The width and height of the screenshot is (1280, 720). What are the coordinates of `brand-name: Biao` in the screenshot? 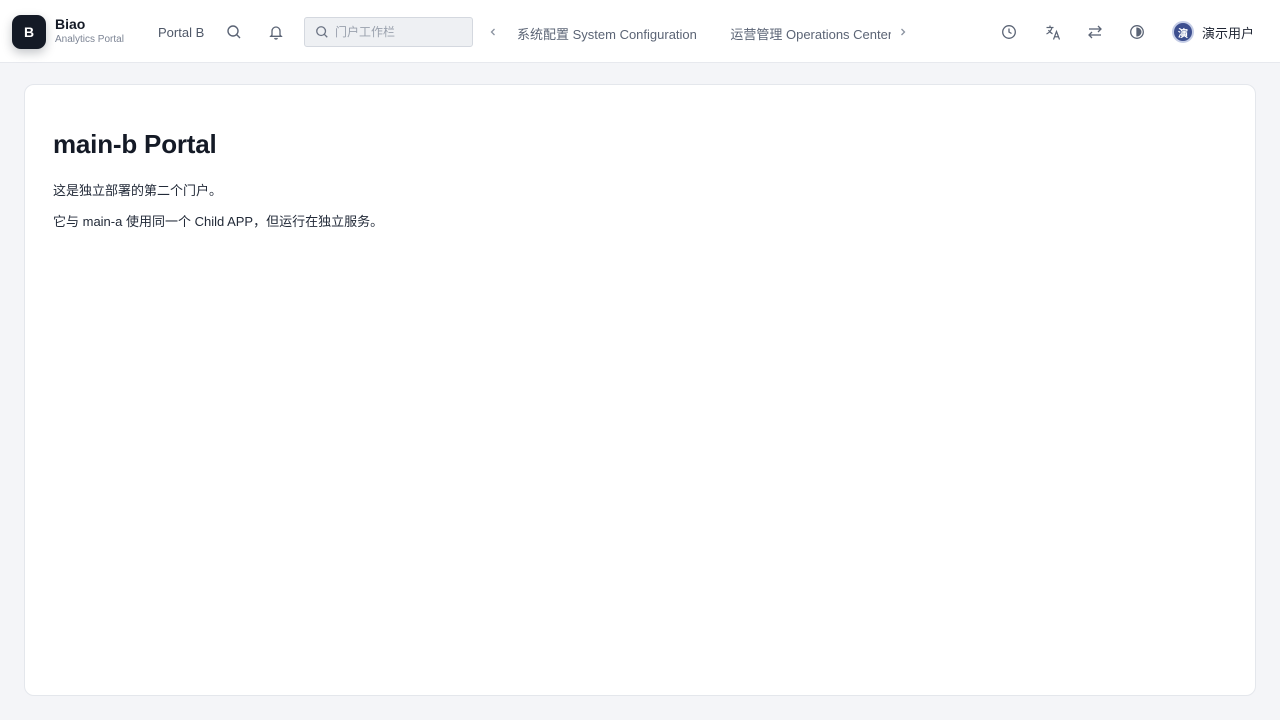 It's located at (70, 24).